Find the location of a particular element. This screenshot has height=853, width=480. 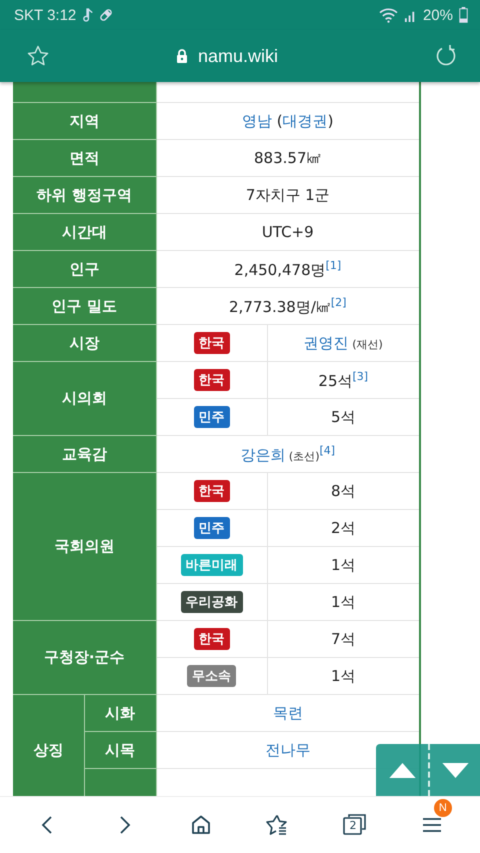

cell-text: ( is located at coordinates (279, 121).